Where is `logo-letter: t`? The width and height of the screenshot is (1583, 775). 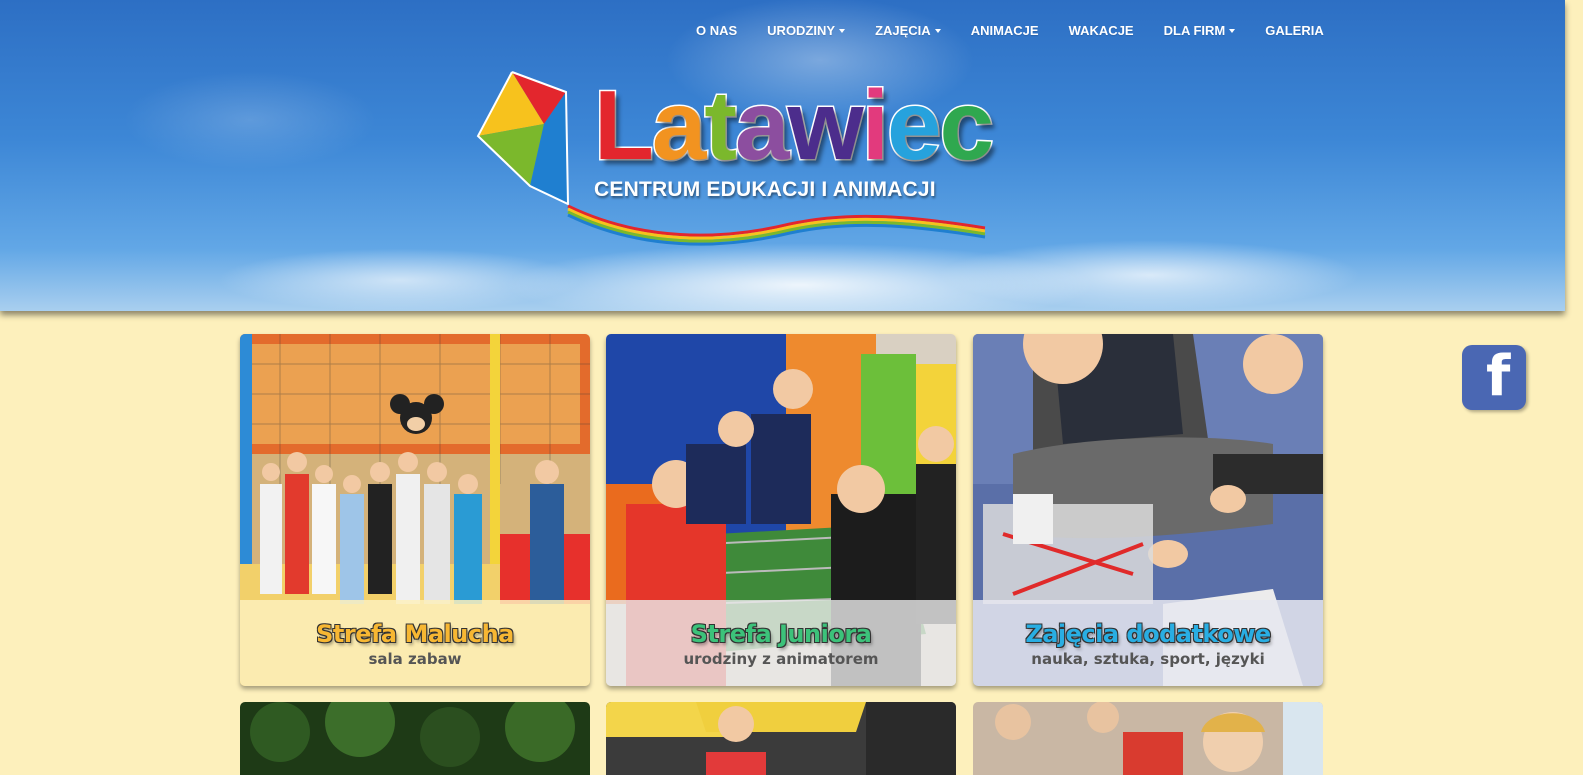
logo-letter: t is located at coordinates (721, 125).